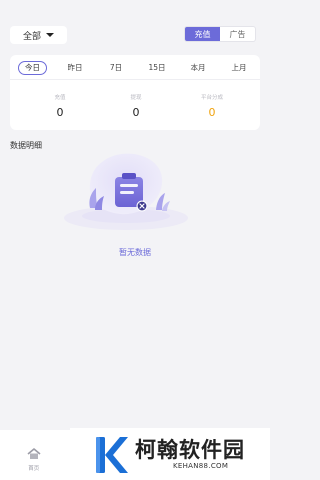 The height and width of the screenshot is (480, 320). Describe the element at coordinates (202, 34) in the screenshot. I see `tab-recharge: 充值` at that location.